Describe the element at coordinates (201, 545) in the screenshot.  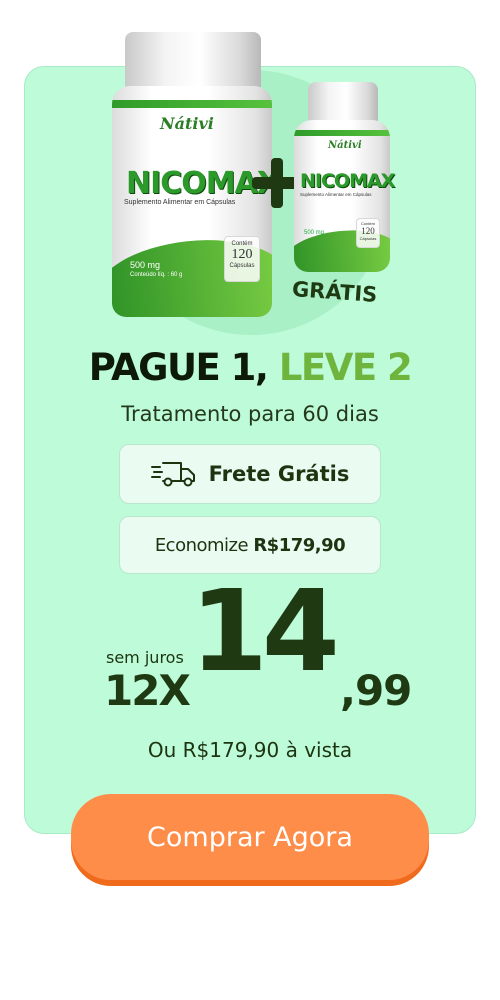
I see `savings-prefix: Economize` at that location.